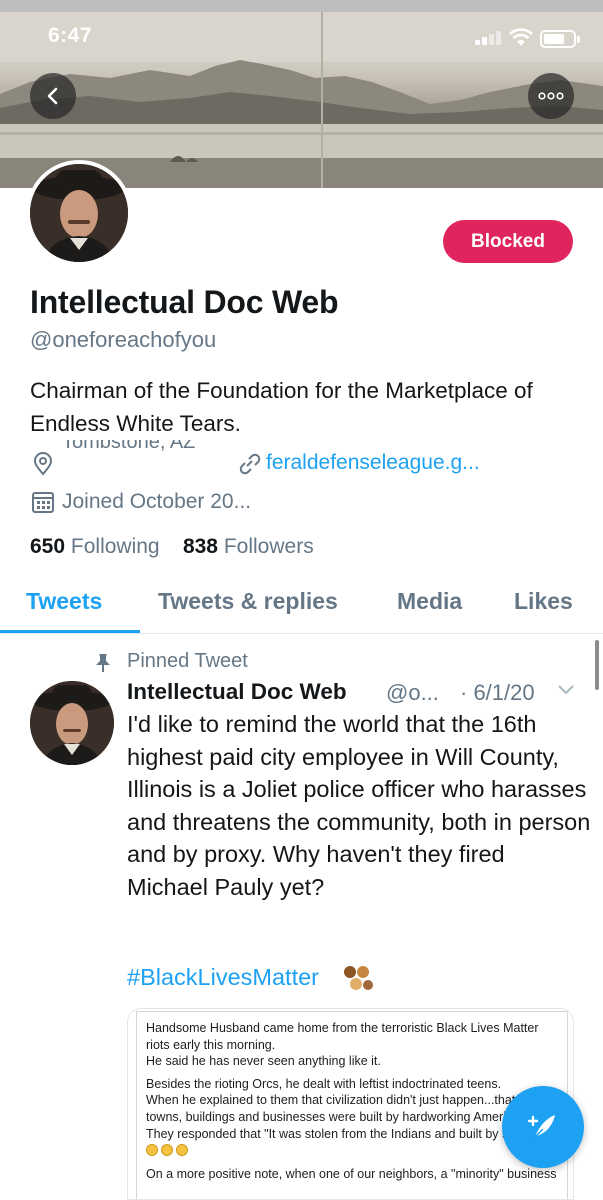  What do you see at coordinates (301, 36) in the screenshot?
I see `status-bar: 6:47` at bounding box center [301, 36].